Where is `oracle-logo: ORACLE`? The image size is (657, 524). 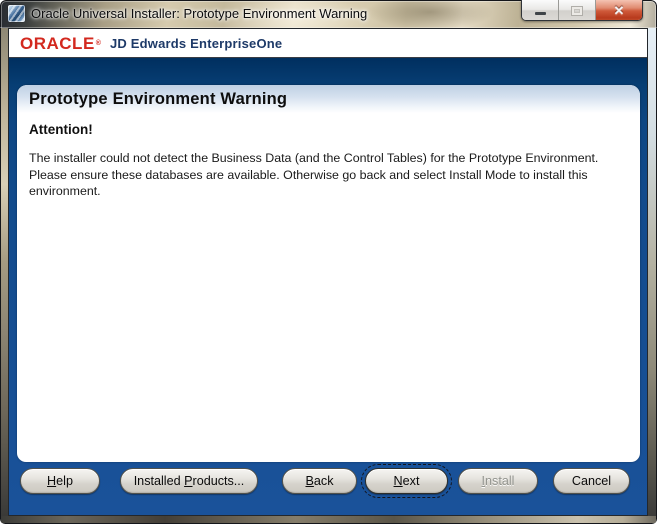
oracle-logo: ORACLE is located at coordinates (57, 43).